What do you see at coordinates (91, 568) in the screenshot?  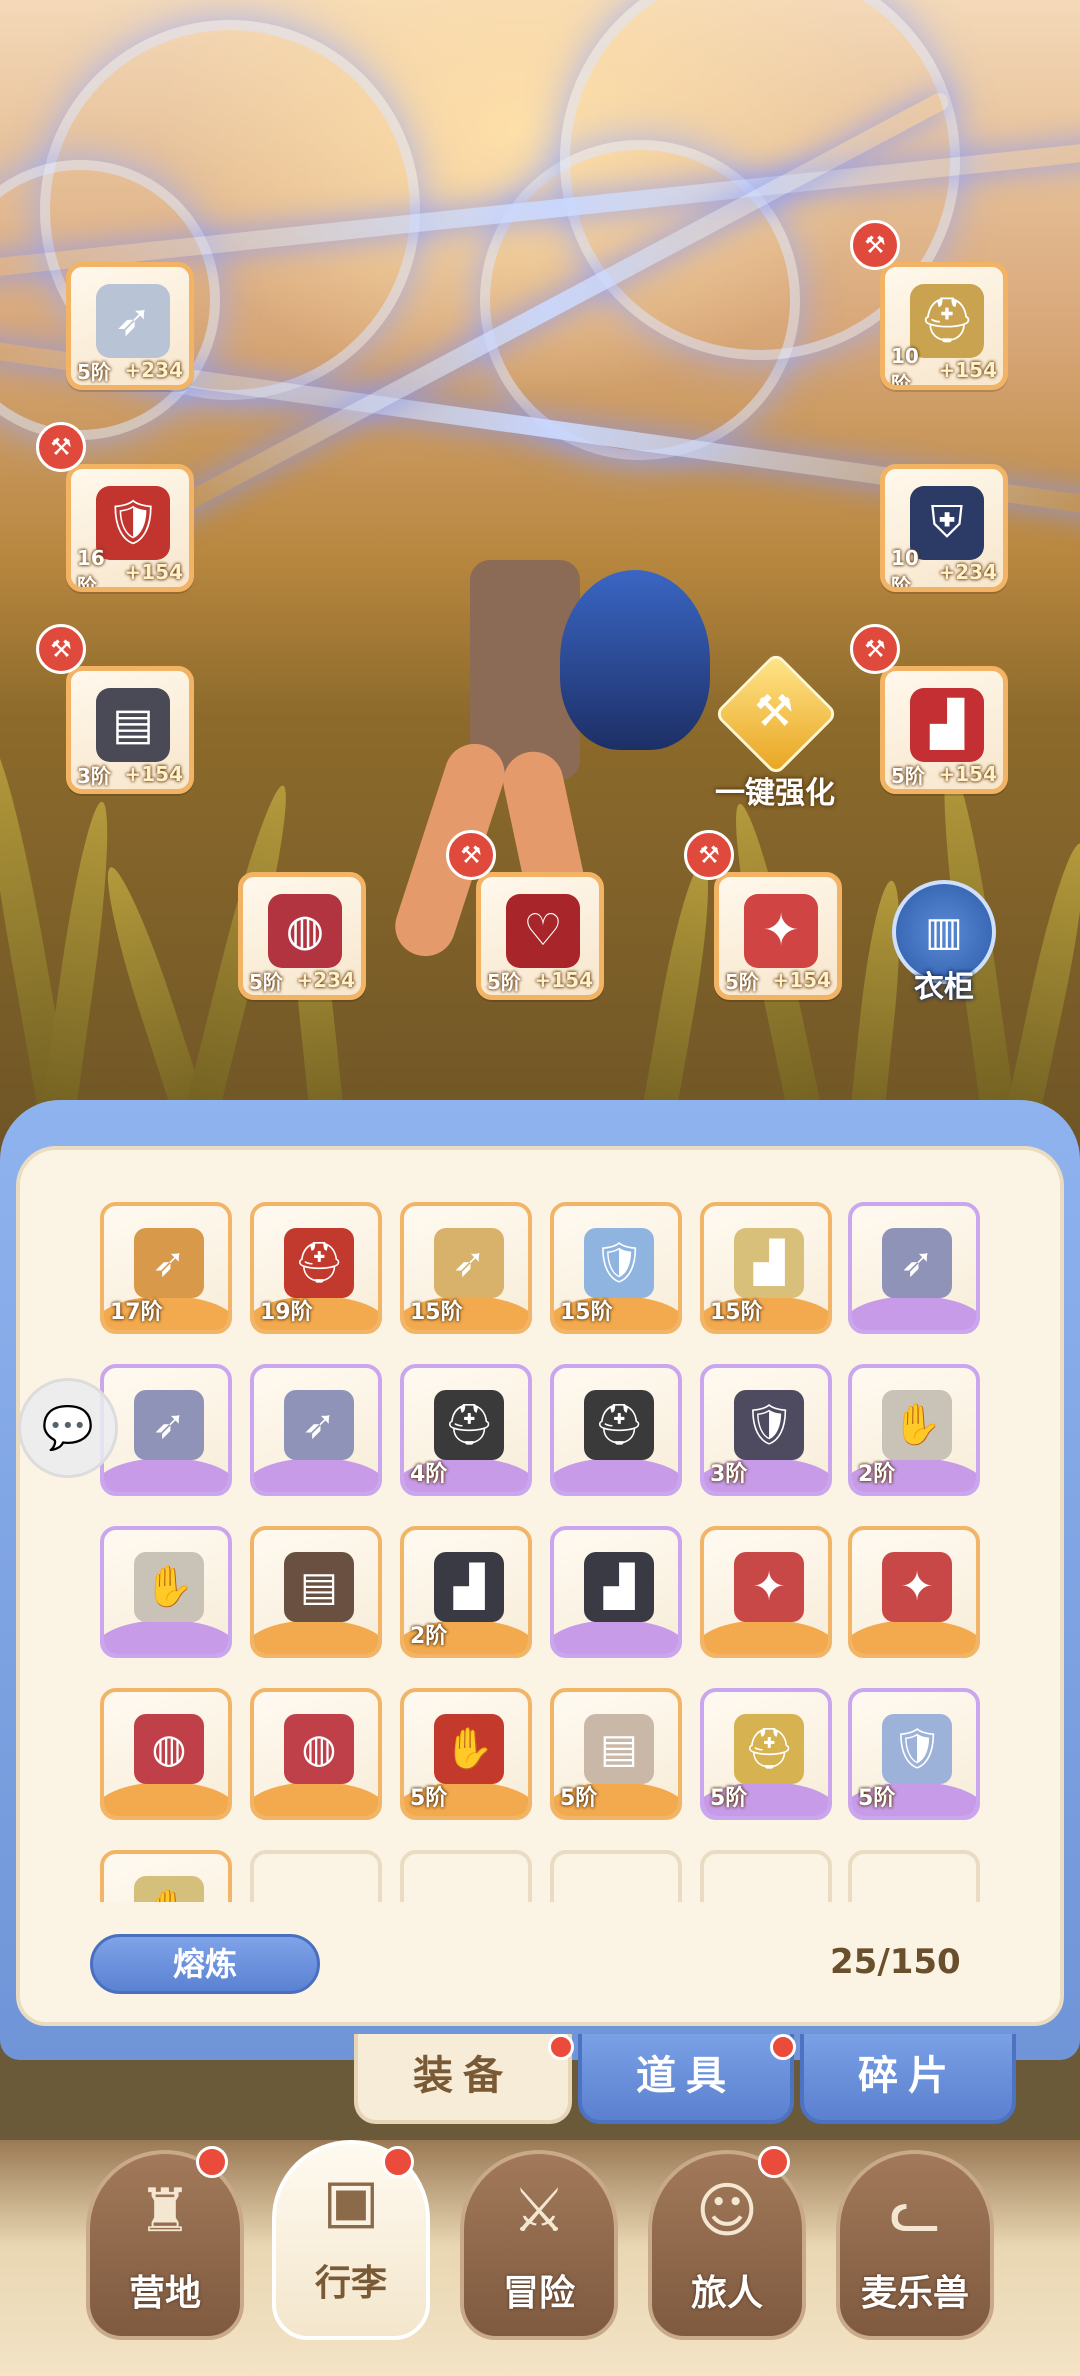 I see `equipped-chest-tier: 16阶` at bounding box center [91, 568].